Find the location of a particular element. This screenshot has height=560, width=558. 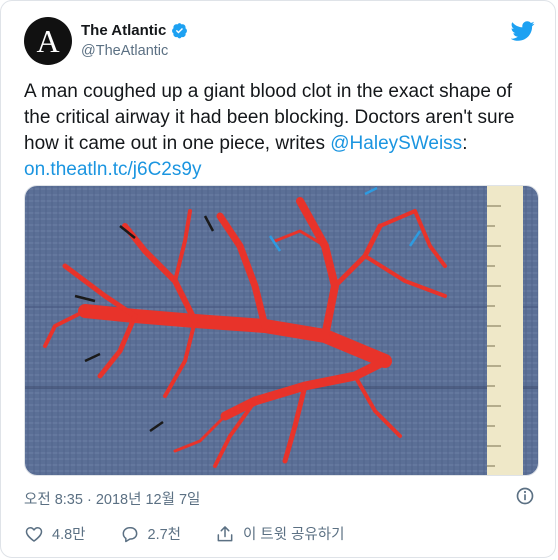

like-button: 4.8만 is located at coordinates (55, 533).